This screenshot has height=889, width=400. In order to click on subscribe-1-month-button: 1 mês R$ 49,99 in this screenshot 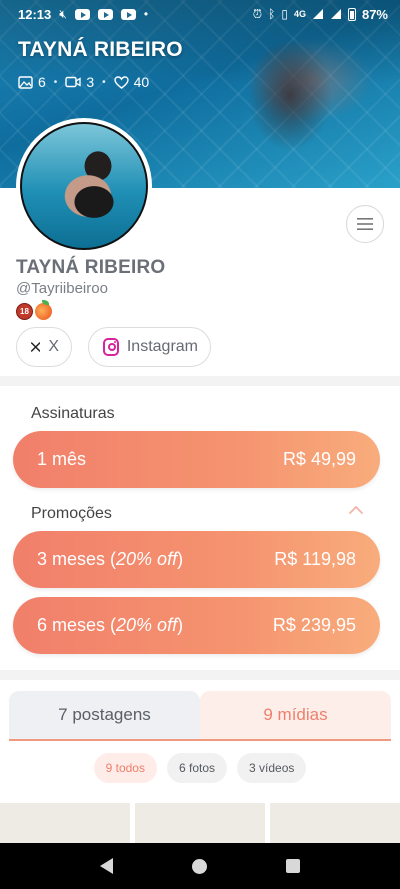, I will do `click(196, 459)`.